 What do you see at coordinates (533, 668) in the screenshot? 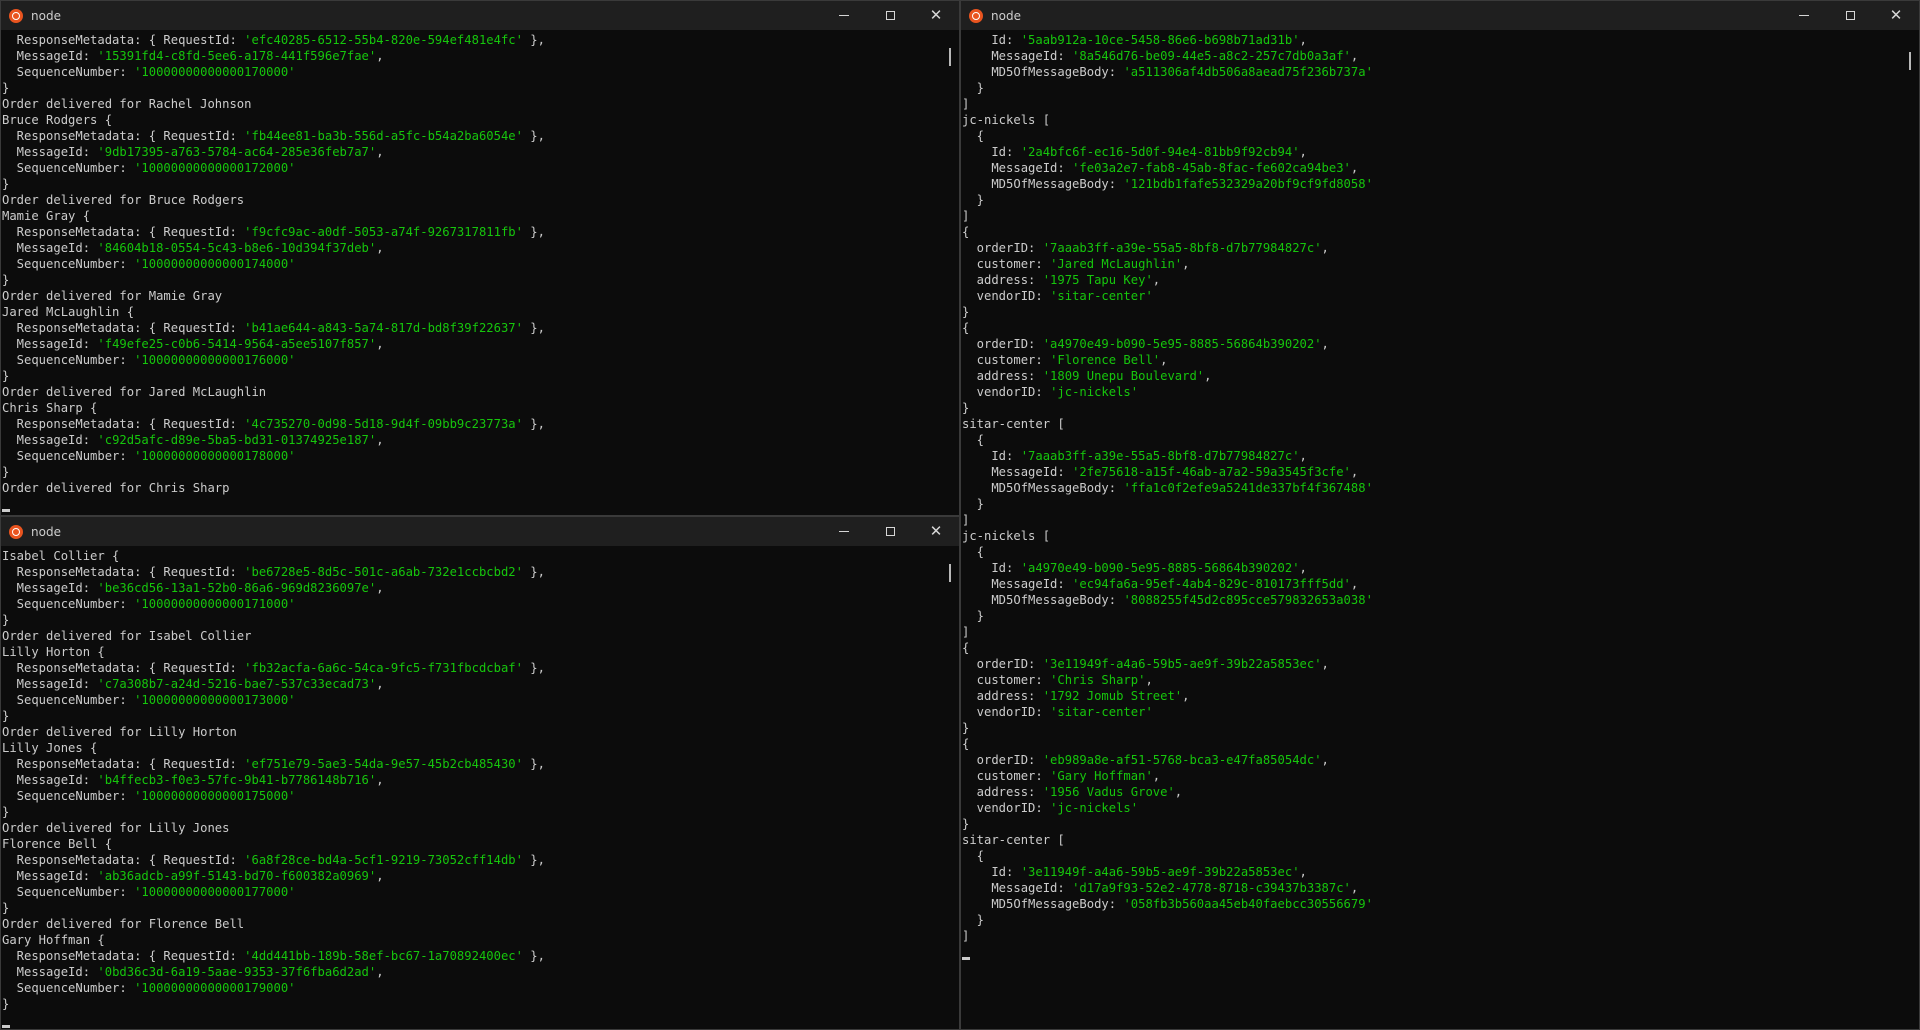
I see `line-text: },` at bounding box center [533, 668].